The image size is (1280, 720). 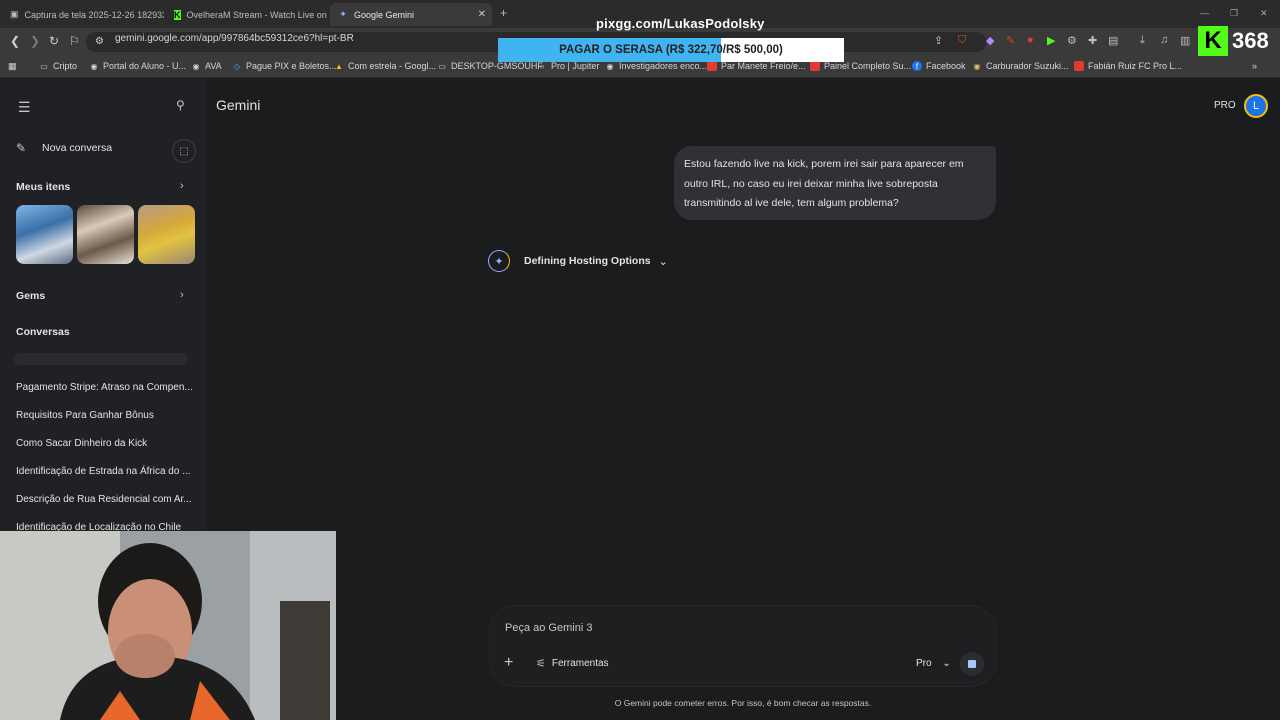 I want to click on sidebar-toggle-icon: ▥, so click(x=1185, y=40).